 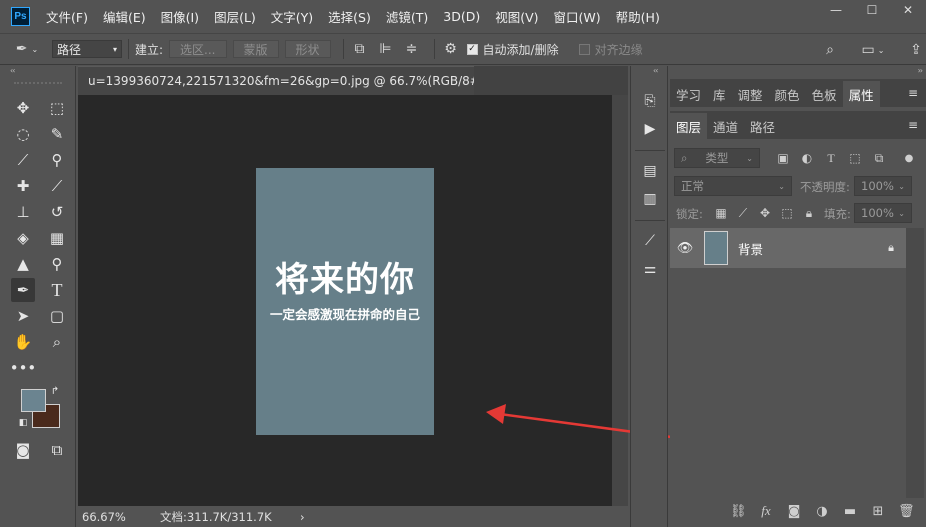 I want to click on status-menu-arrow: ›, so click(x=302, y=517).